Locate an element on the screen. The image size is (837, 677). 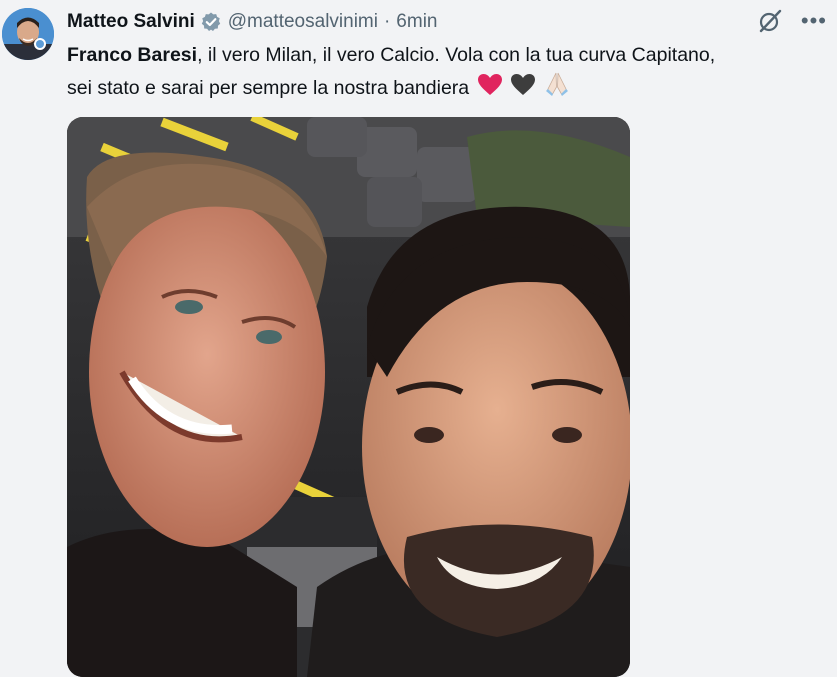
black-heart-icon is located at coordinates (523, 90).